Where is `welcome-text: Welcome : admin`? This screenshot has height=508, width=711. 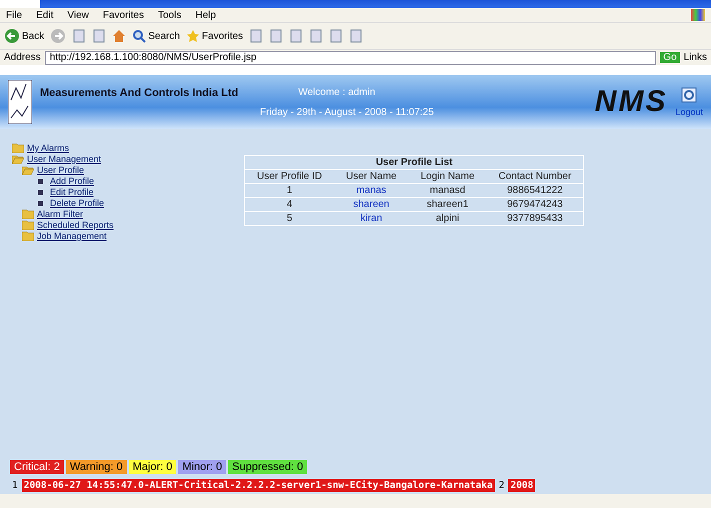 welcome-text: Welcome : admin is located at coordinates (337, 92).